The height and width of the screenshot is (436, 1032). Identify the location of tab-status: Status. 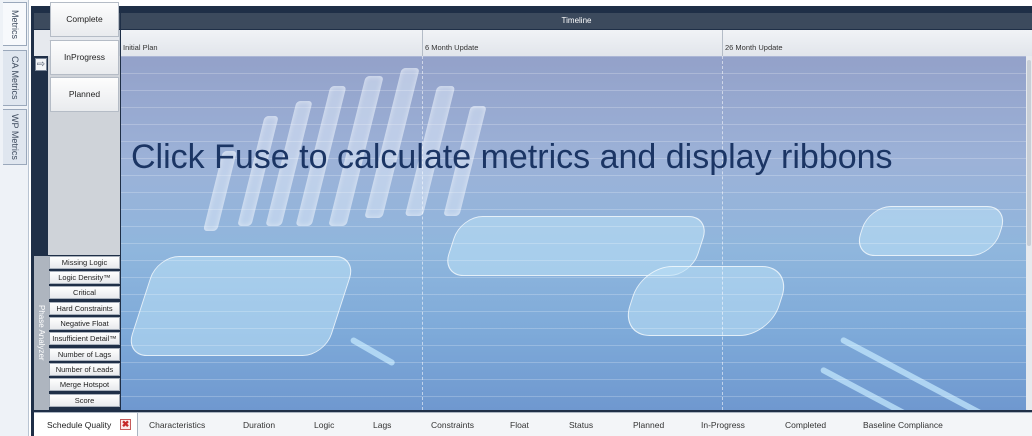
(581, 425).